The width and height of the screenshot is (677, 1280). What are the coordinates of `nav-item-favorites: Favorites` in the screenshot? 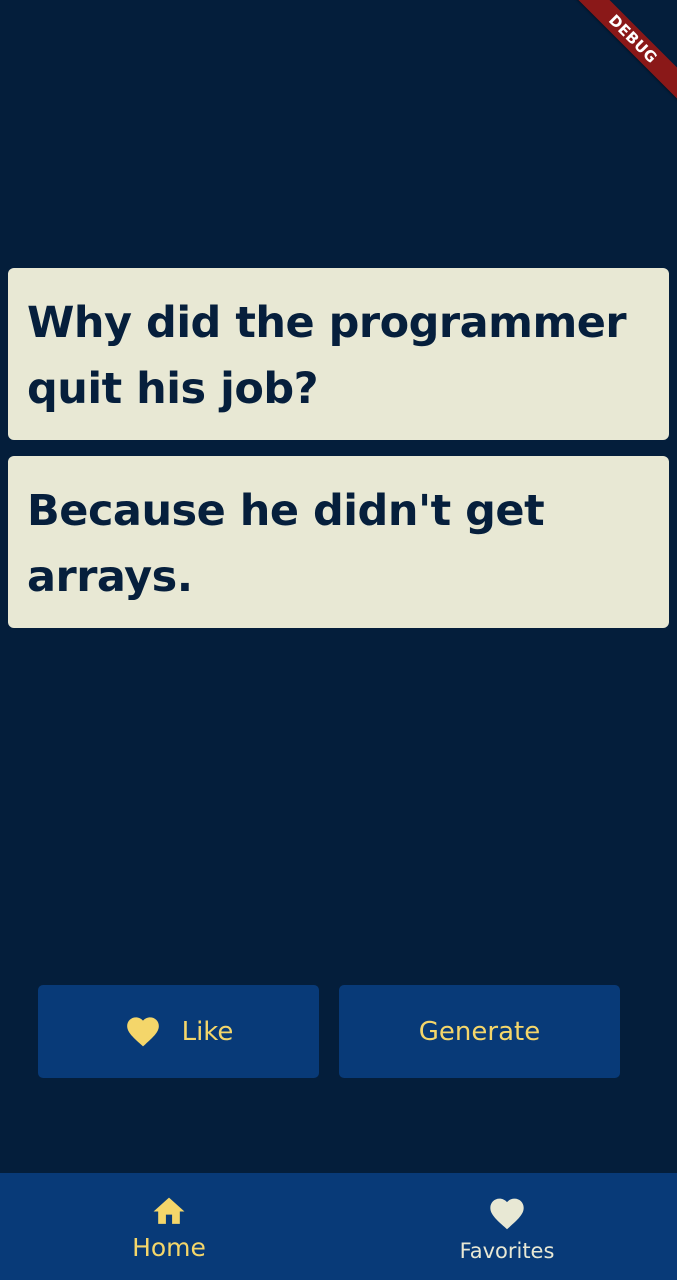 It's located at (507, 1226).